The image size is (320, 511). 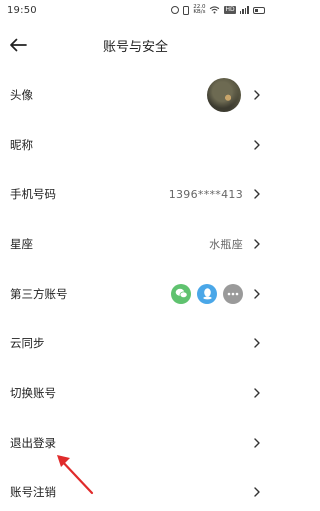 What do you see at coordinates (75, 475) in the screenshot?
I see `annotation-arrow-icon` at bounding box center [75, 475].